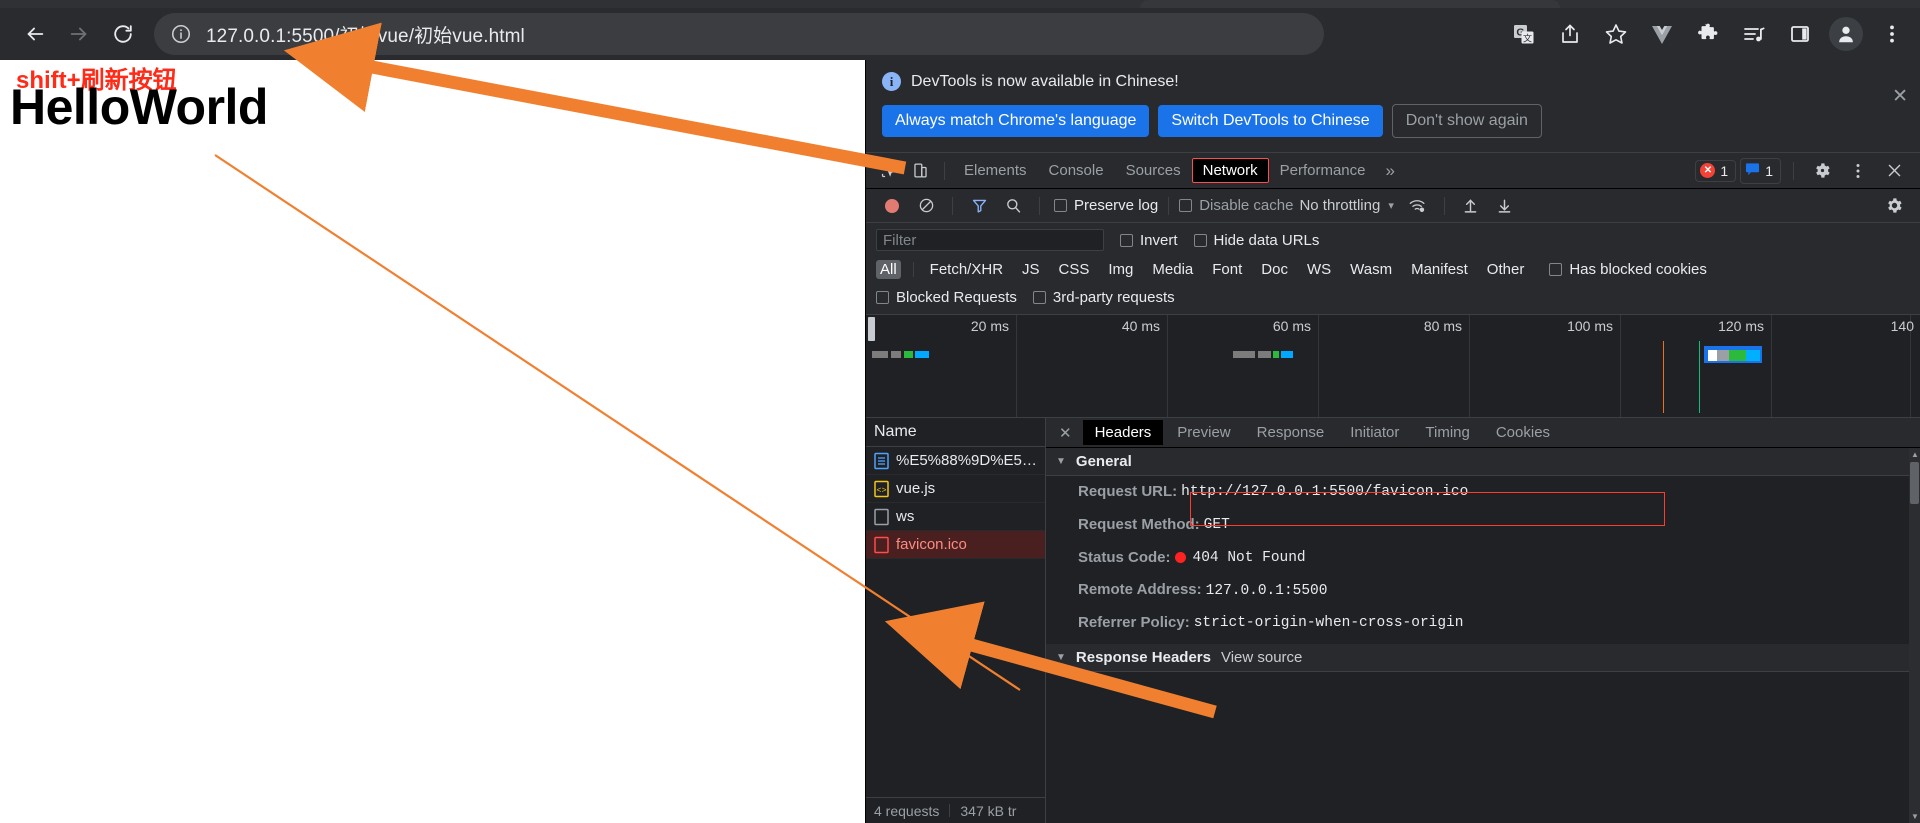 The height and width of the screenshot is (823, 1920). Describe the element at coordinates (955, 432) in the screenshot. I see `request-list-header: Name` at that location.